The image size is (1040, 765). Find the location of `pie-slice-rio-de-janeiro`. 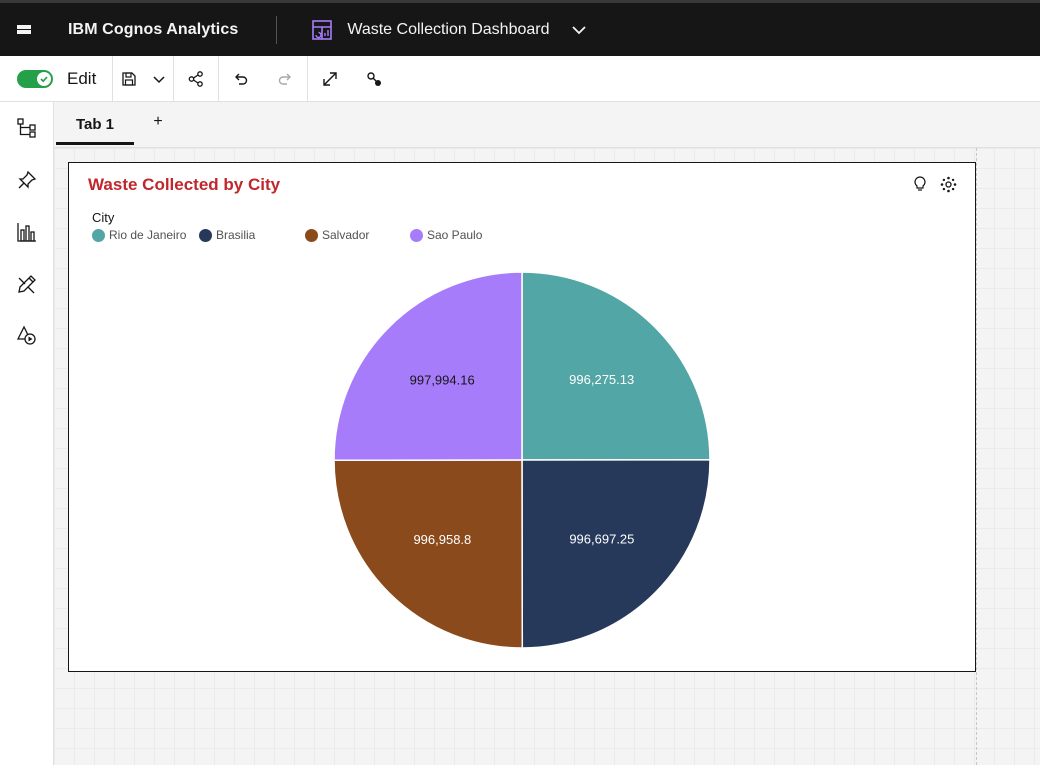

pie-slice-rio-de-janeiro is located at coordinates (616, 366).